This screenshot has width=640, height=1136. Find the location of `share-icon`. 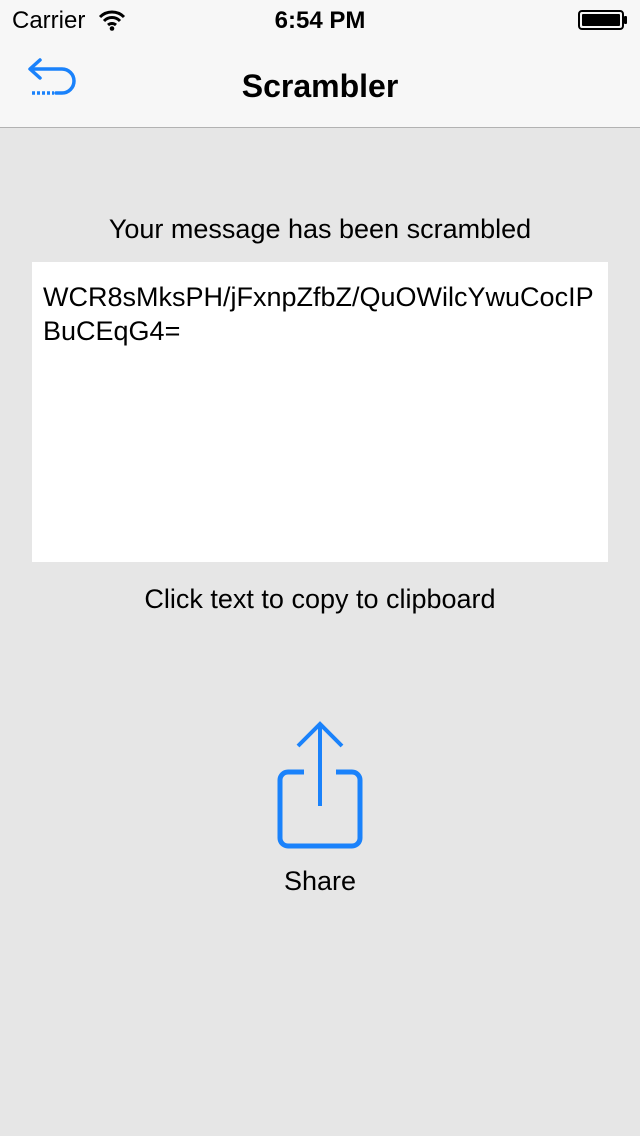

share-icon is located at coordinates (320, 785).